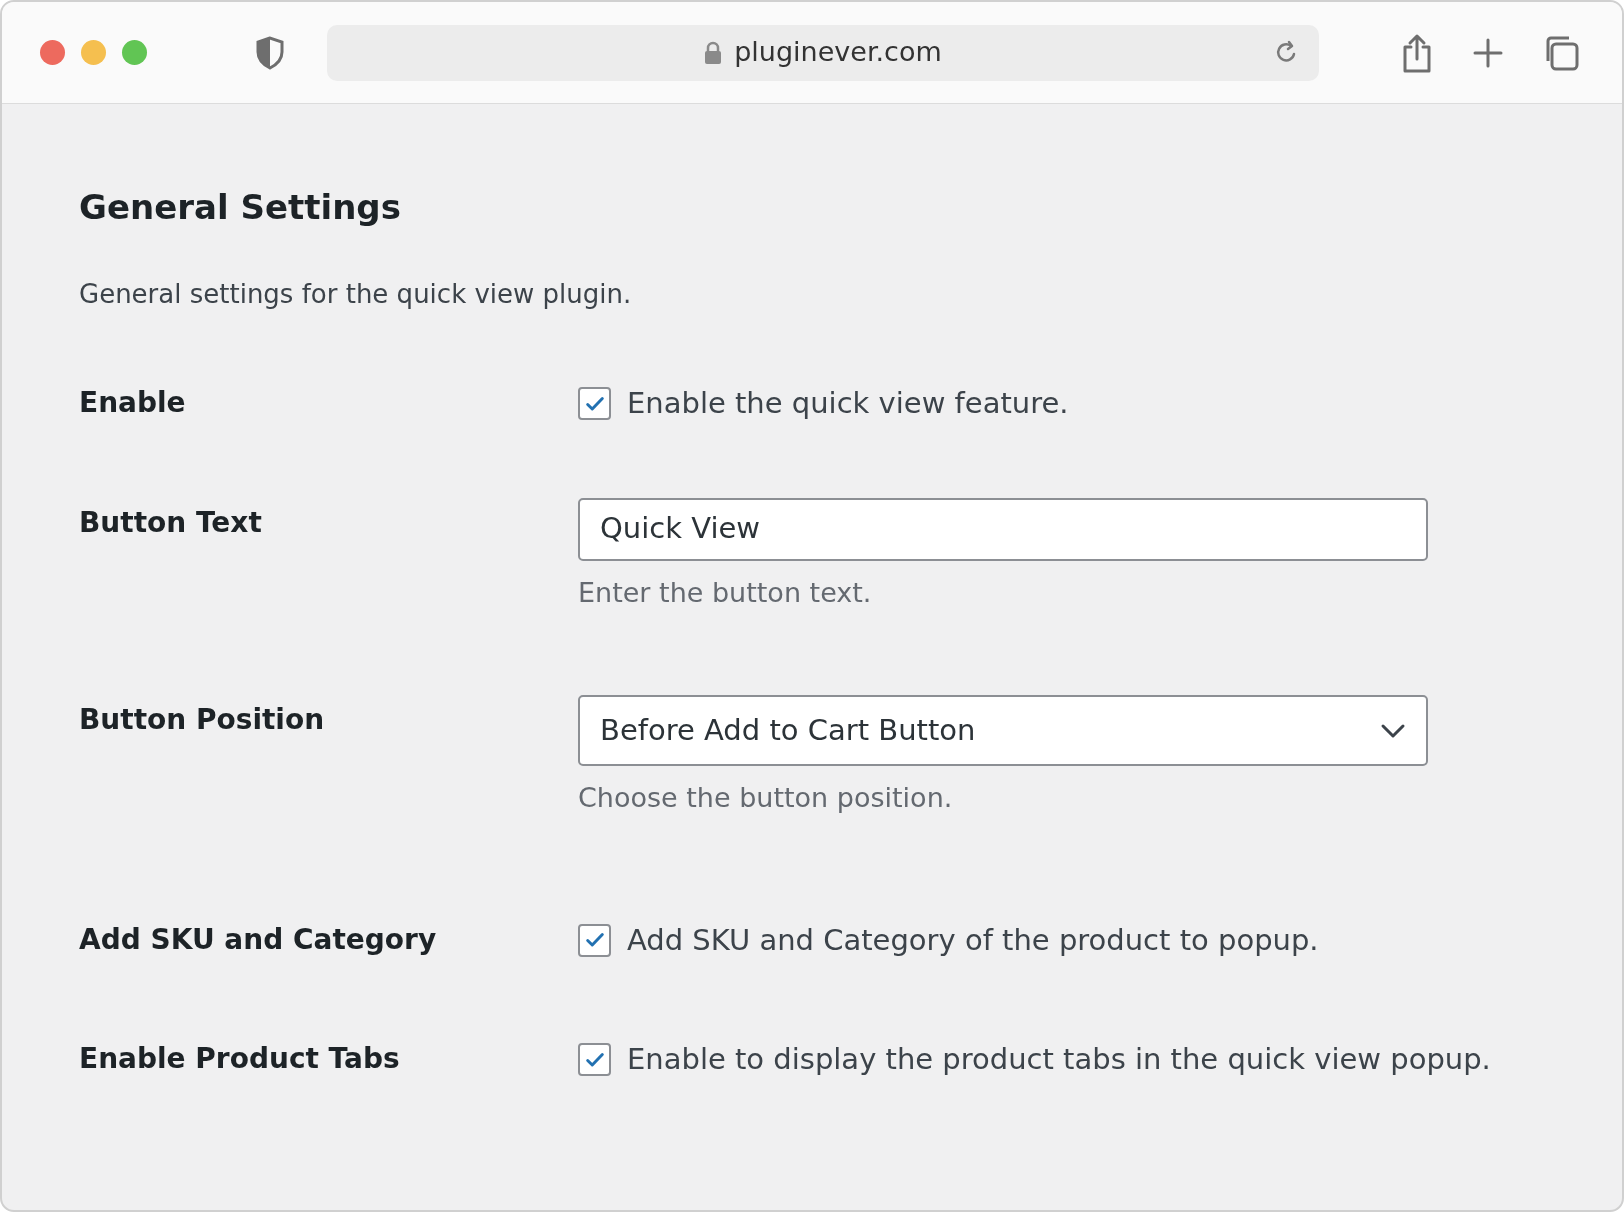 The height and width of the screenshot is (1212, 1624). I want to click on page-title: General Settings, so click(240, 207).